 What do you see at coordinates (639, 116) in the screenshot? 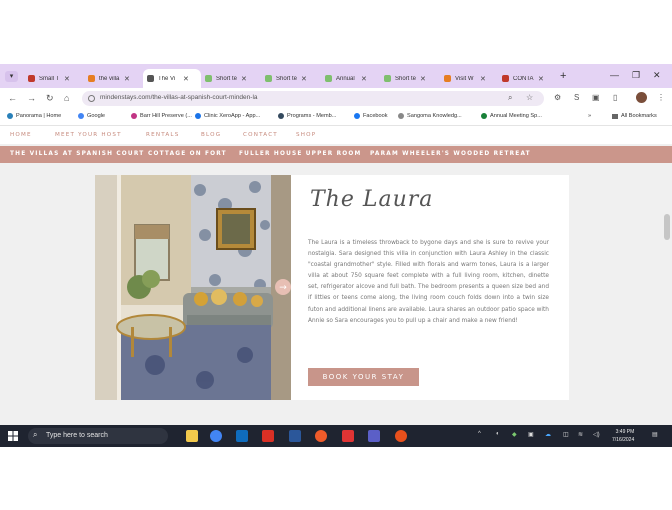
I see `all-bookmarks-label: All Bookmarks` at bounding box center [639, 116].